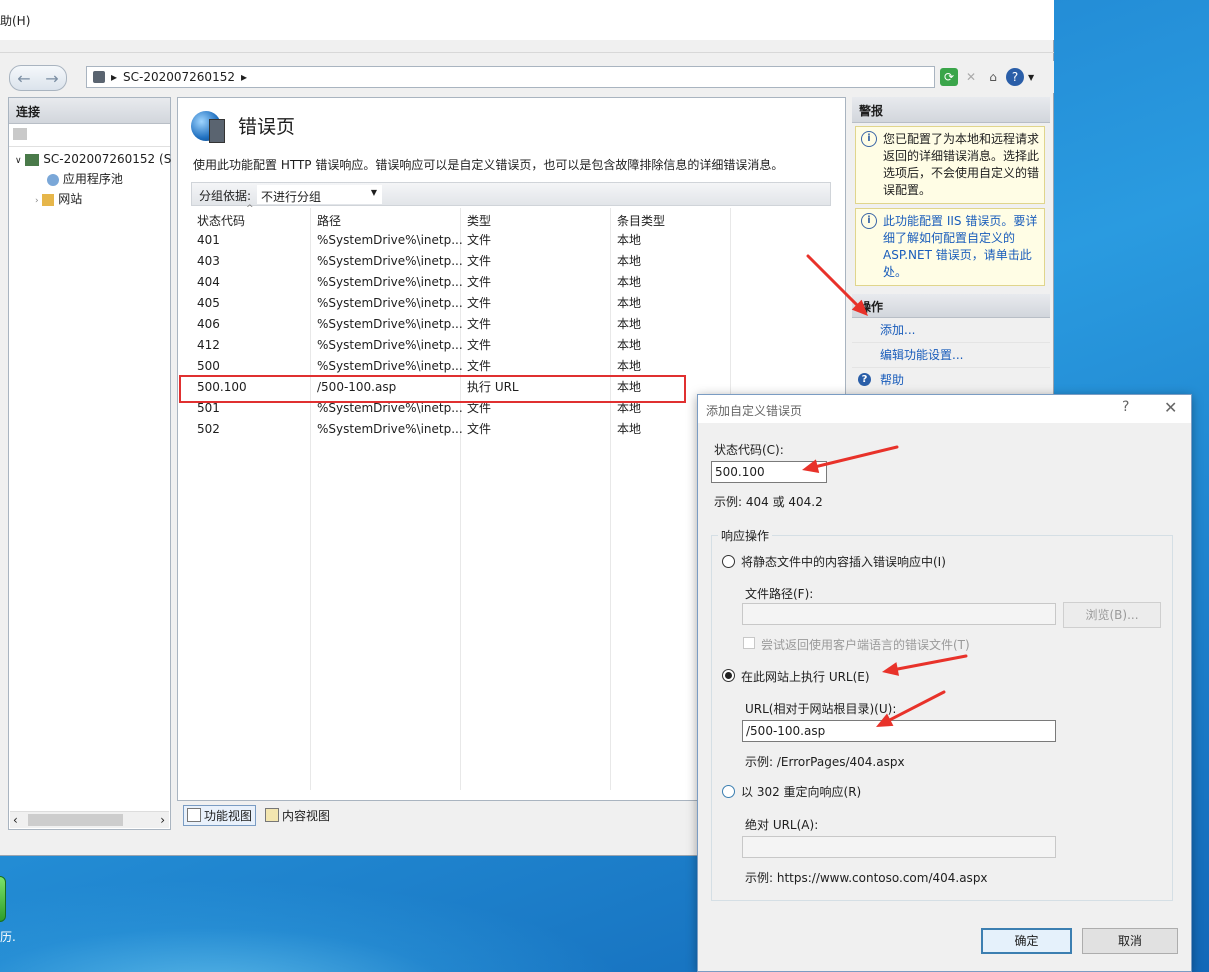 The height and width of the screenshot is (972, 1209). Describe the element at coordinates (510, 77) in the screenshot. I see `address-bar: ▸ SC-202007260152 ▸` at that location.